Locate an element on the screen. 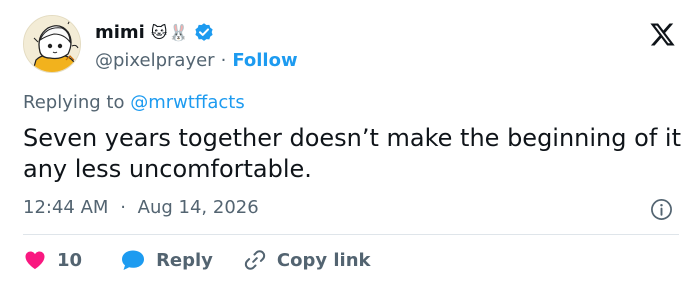  tweet-timestamp: 12:44 AM · Aug 14, 2026 is located at coordinates (141, 207).